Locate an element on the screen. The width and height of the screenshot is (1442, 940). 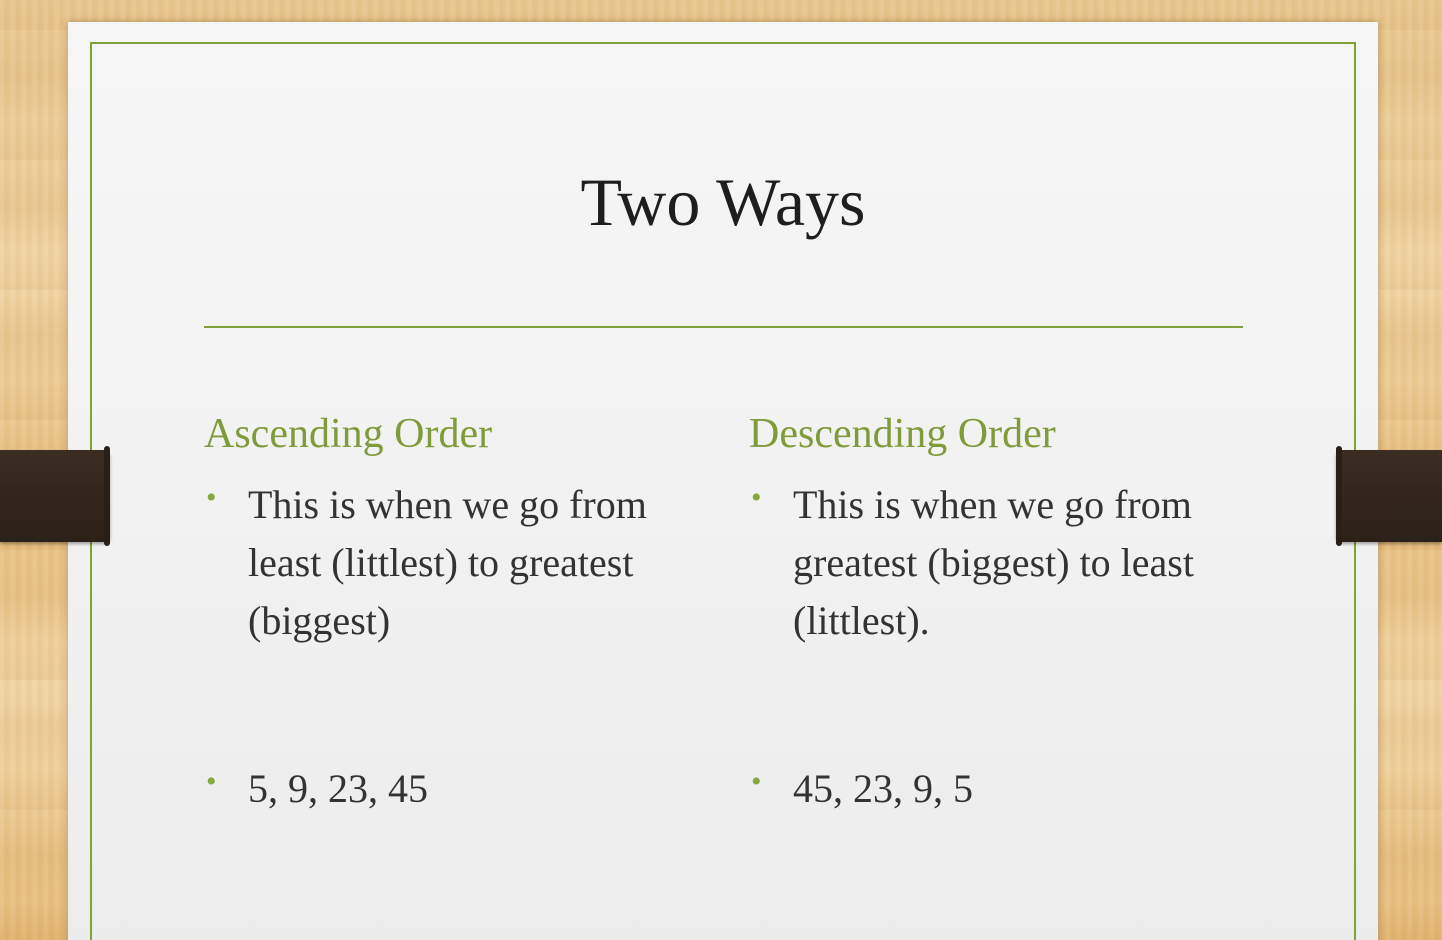
descending-example-bullet: • 45, 23, 9, 5 is located at coordinates (1001, 789).